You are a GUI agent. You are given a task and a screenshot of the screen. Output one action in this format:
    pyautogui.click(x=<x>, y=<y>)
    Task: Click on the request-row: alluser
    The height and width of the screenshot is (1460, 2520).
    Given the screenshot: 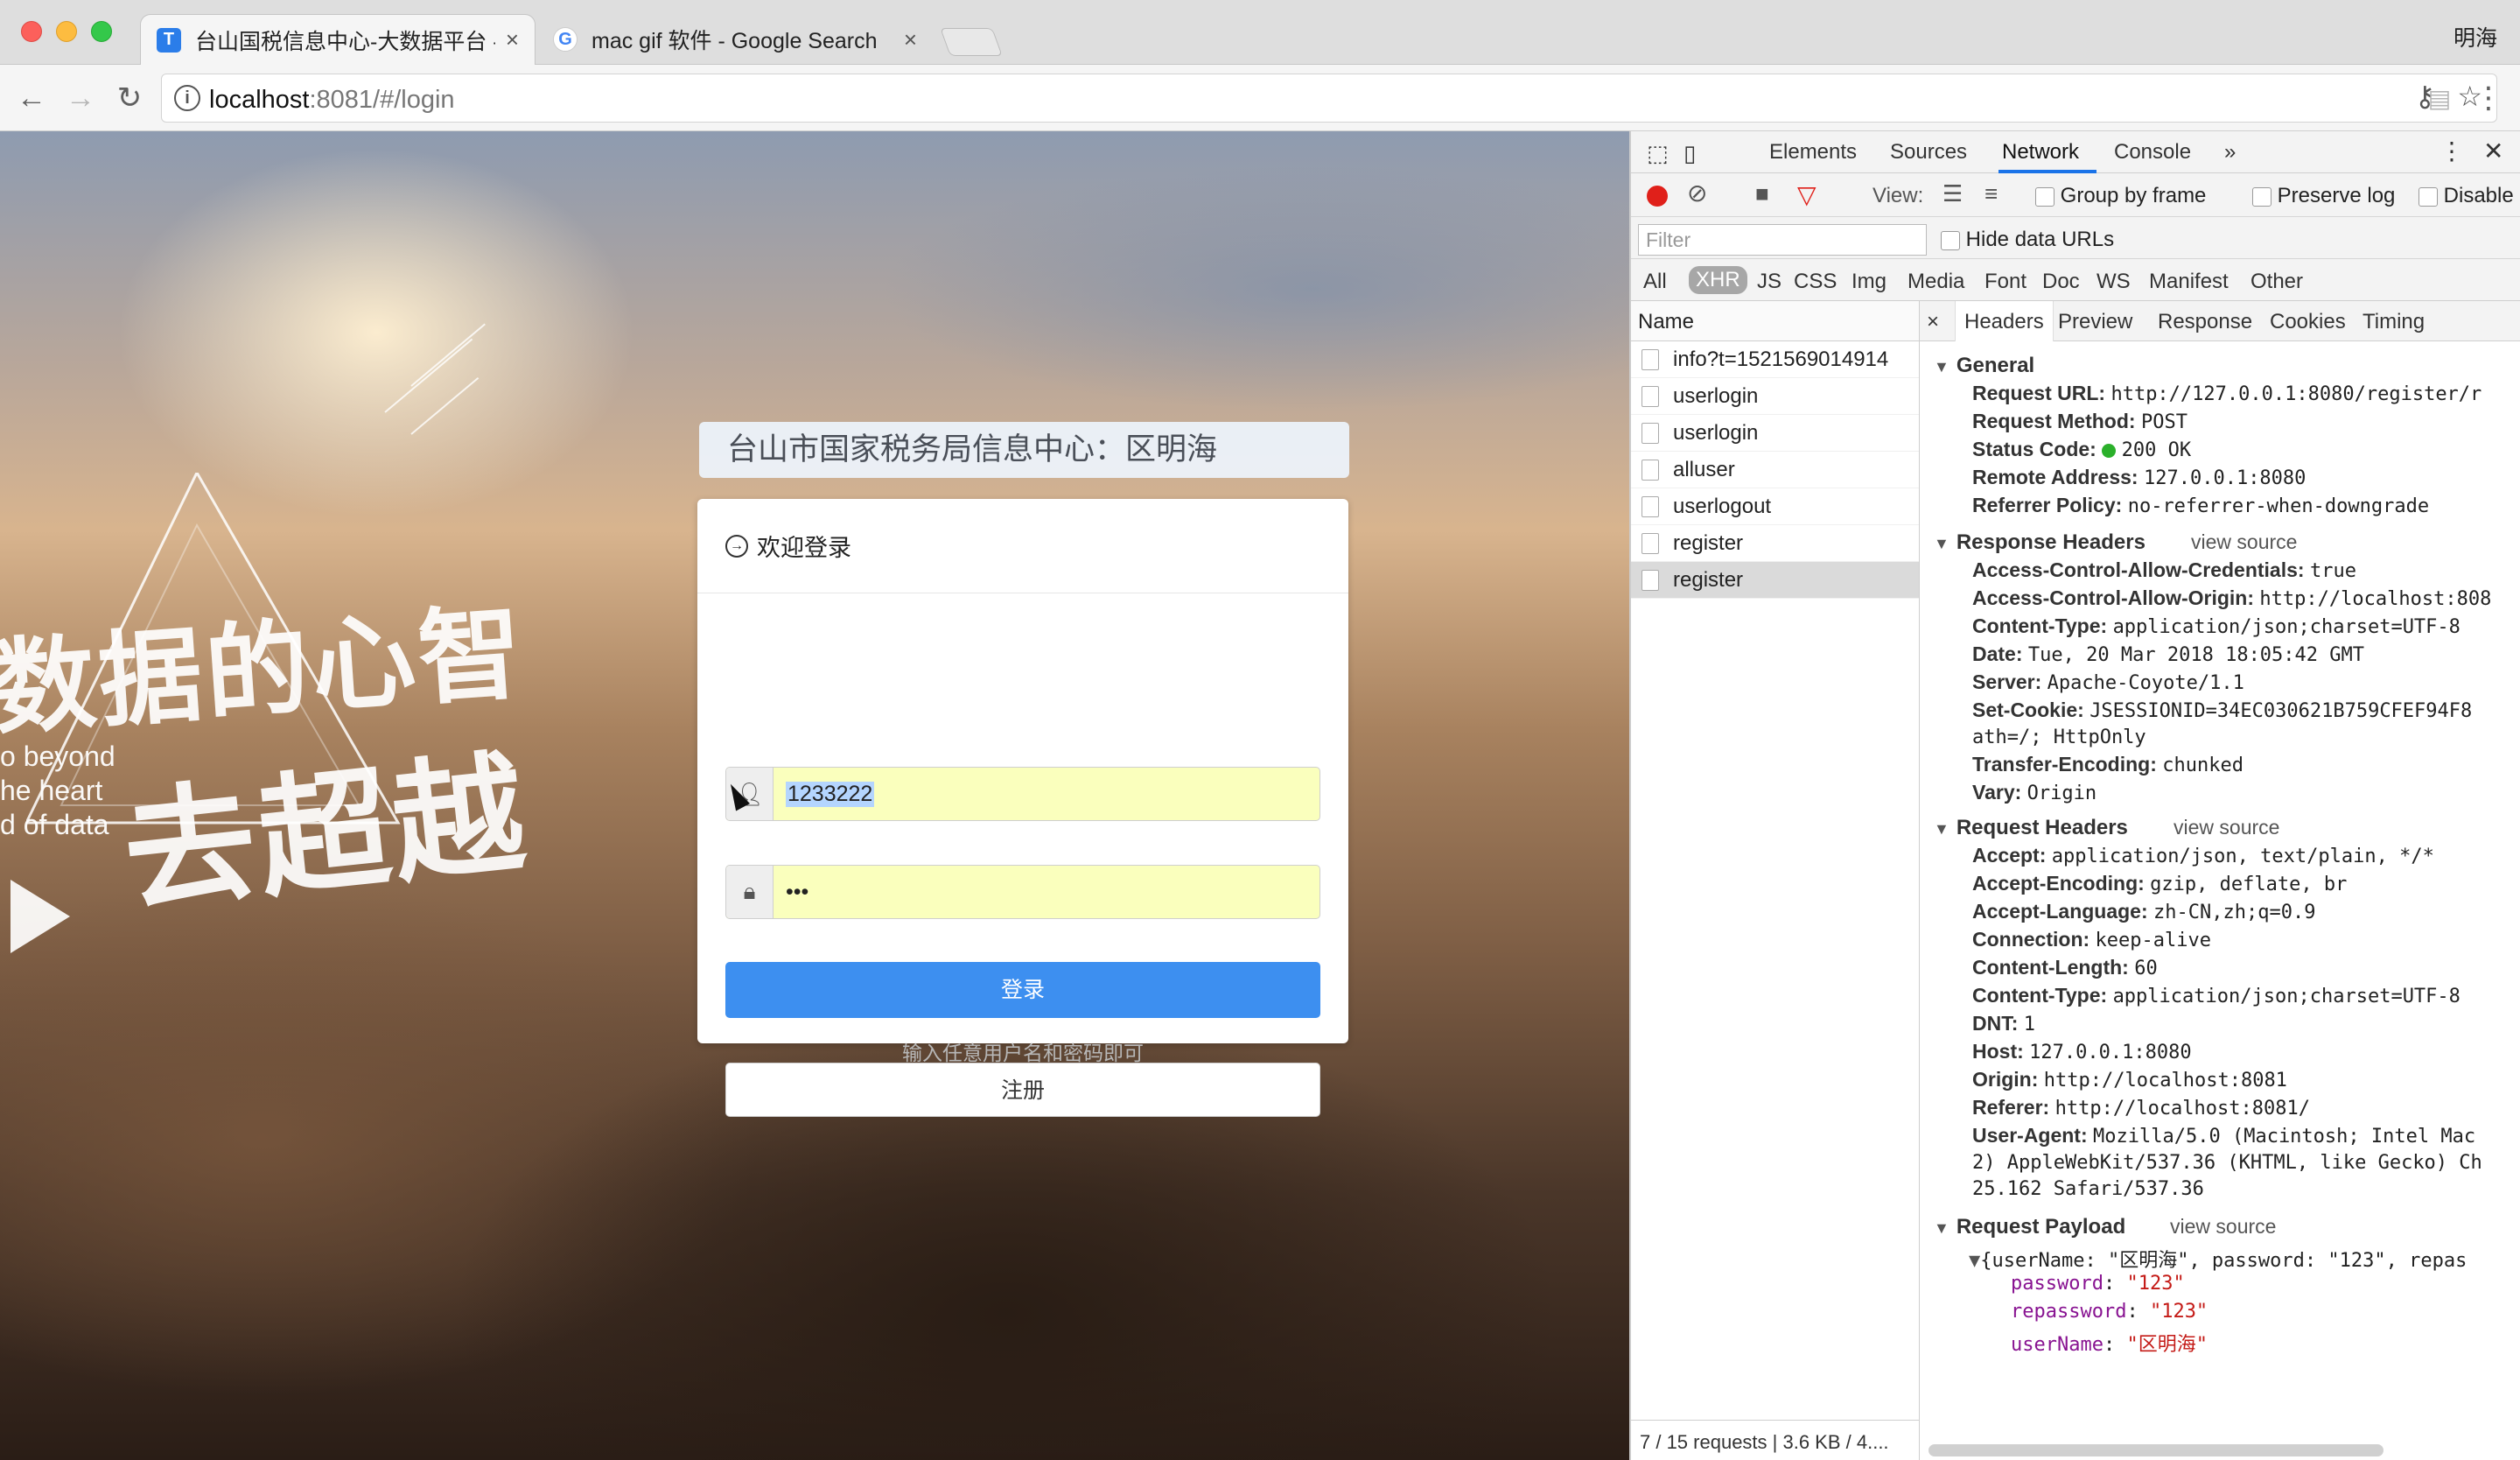 What is the action you would take?
    pyautogui.click(x=1775, y=470)
    